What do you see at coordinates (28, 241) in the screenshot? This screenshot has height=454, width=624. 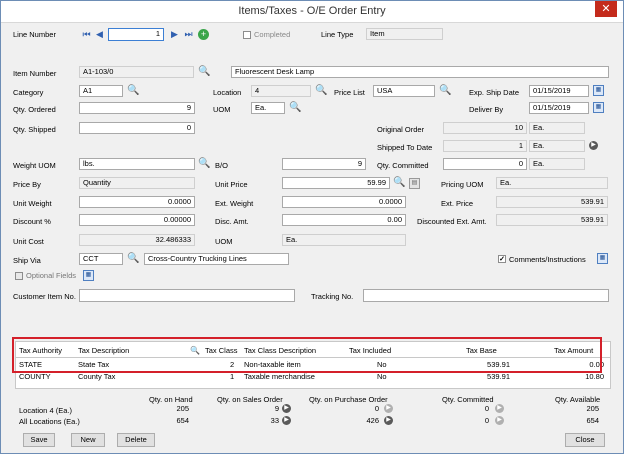 I see `unit-cost-label: Unit Cost` at bounding box center [28, 241].